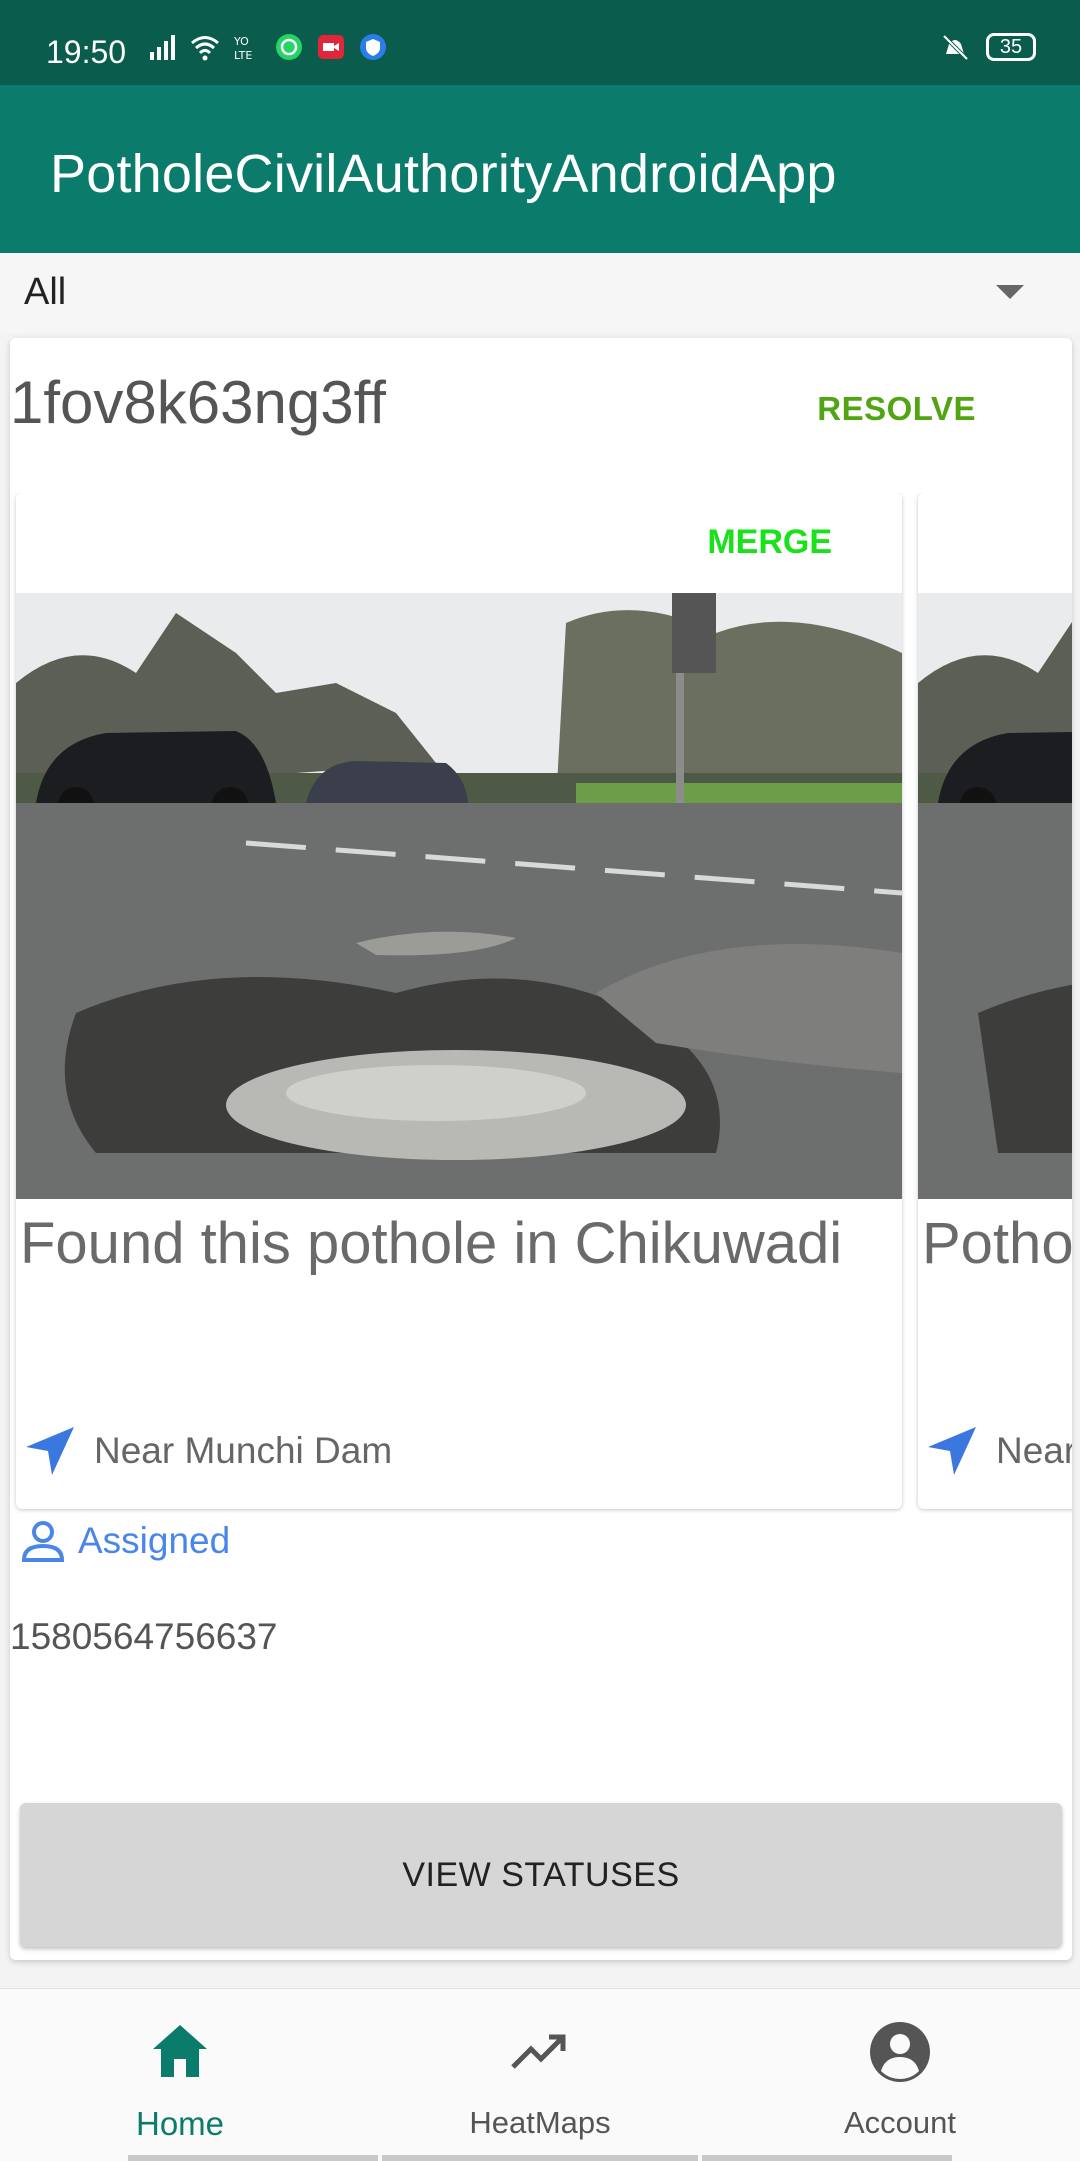 This screenshot has height=2161, width=1080. What do you see at coordinates (431, 1243) in the screenshot?
I see `post-description: Found this pothole in Chikuwadi` at bounding box center [431, 1243].